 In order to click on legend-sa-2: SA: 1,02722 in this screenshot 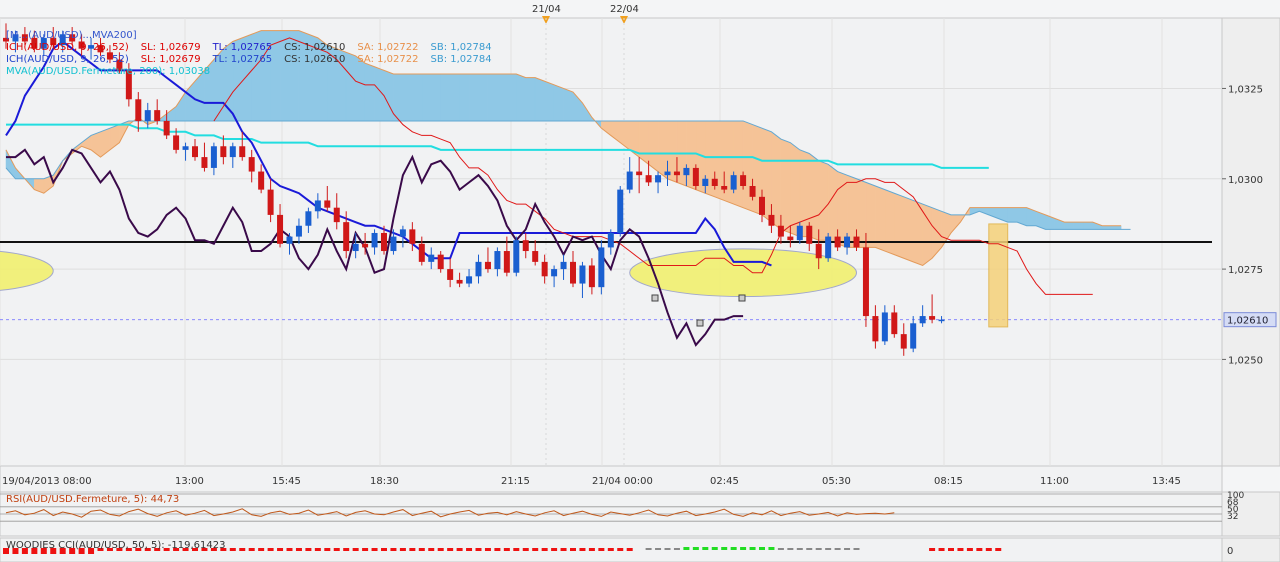, I will do `click(388, 59)`.